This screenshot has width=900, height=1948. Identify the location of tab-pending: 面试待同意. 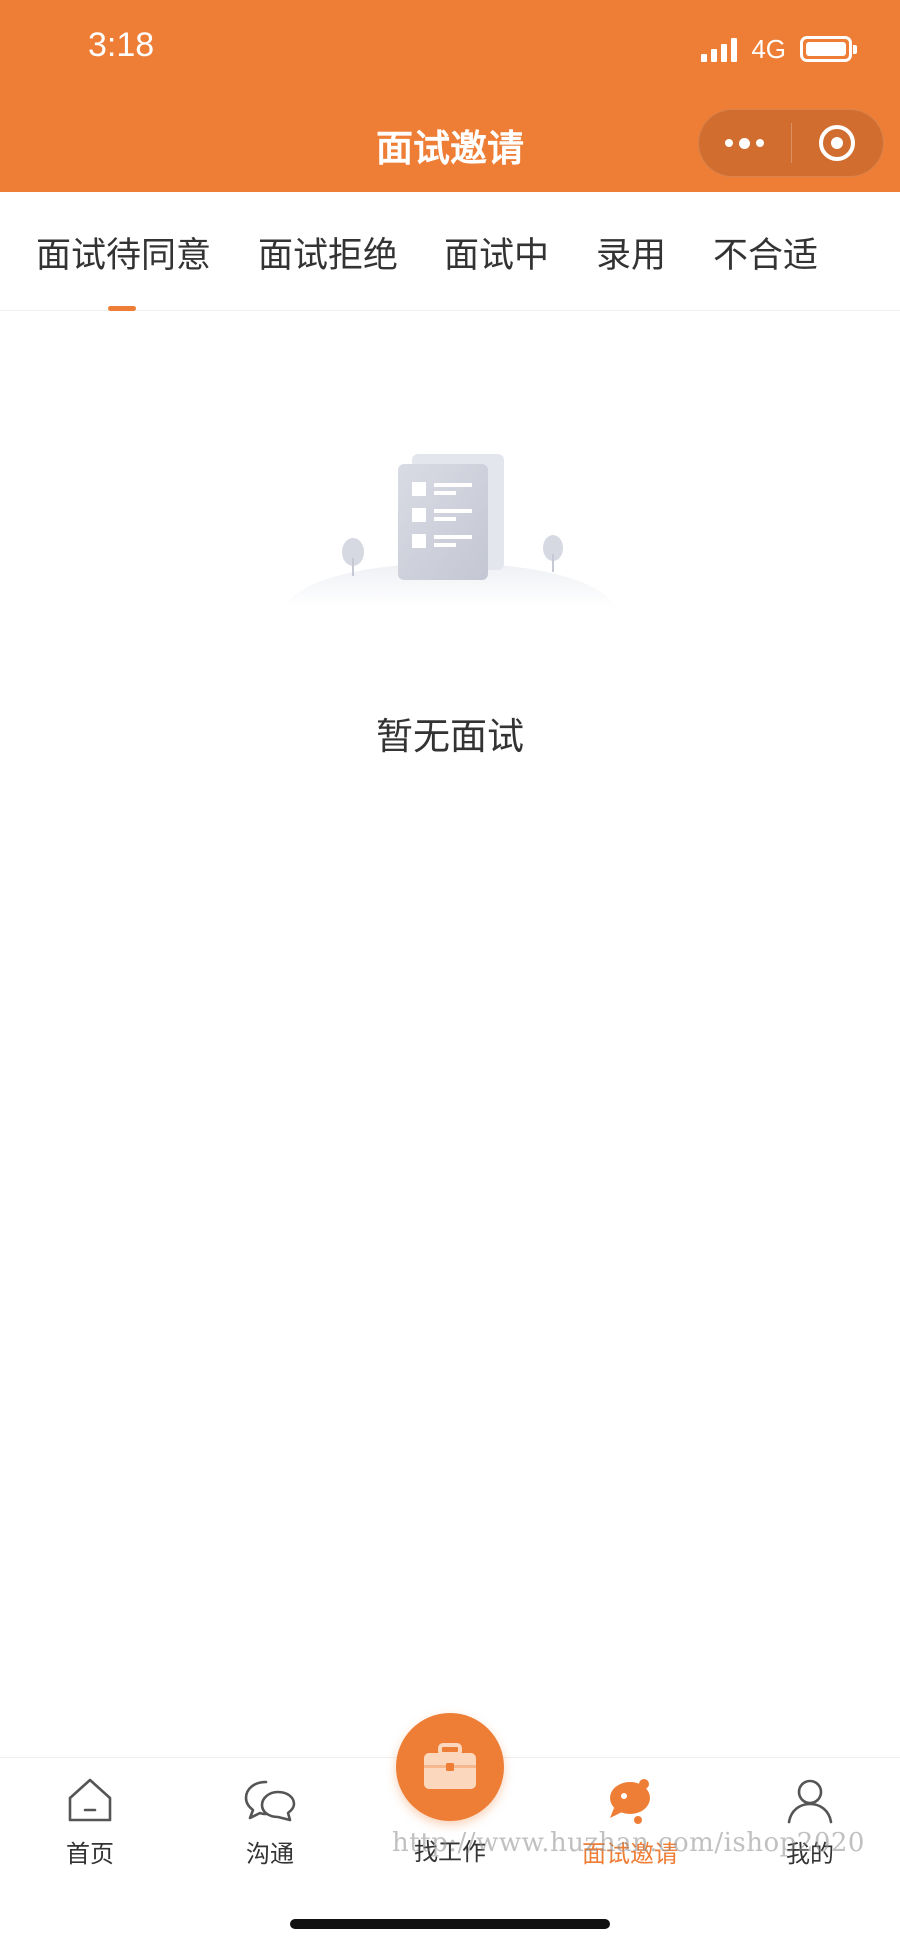
(123, 252).